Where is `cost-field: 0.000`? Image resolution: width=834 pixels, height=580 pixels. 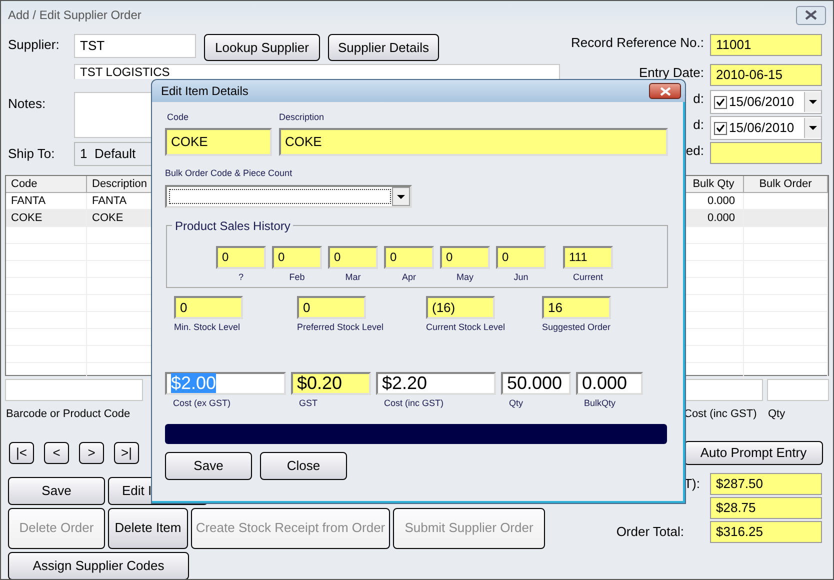
cost-field: 0.000 is located at coordinates (609, 383).